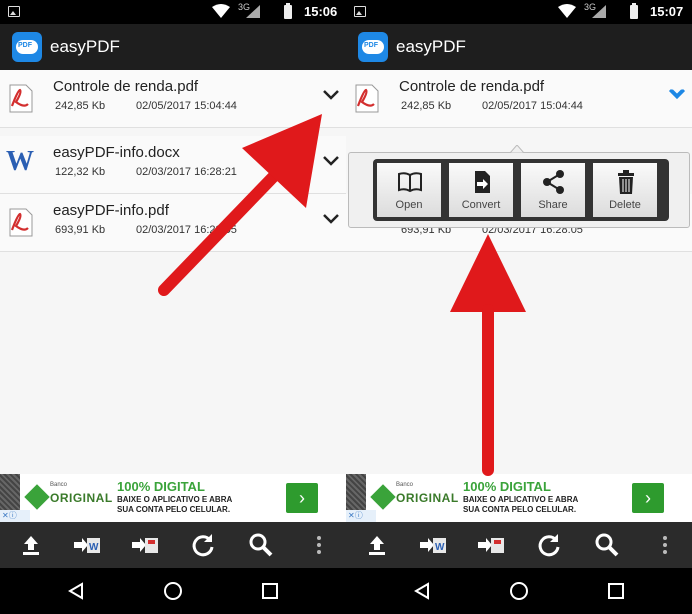 This screenshot has width=692, height=614. I want to click on popup-menu: Open Convert Share Delete, so click(521, 190).